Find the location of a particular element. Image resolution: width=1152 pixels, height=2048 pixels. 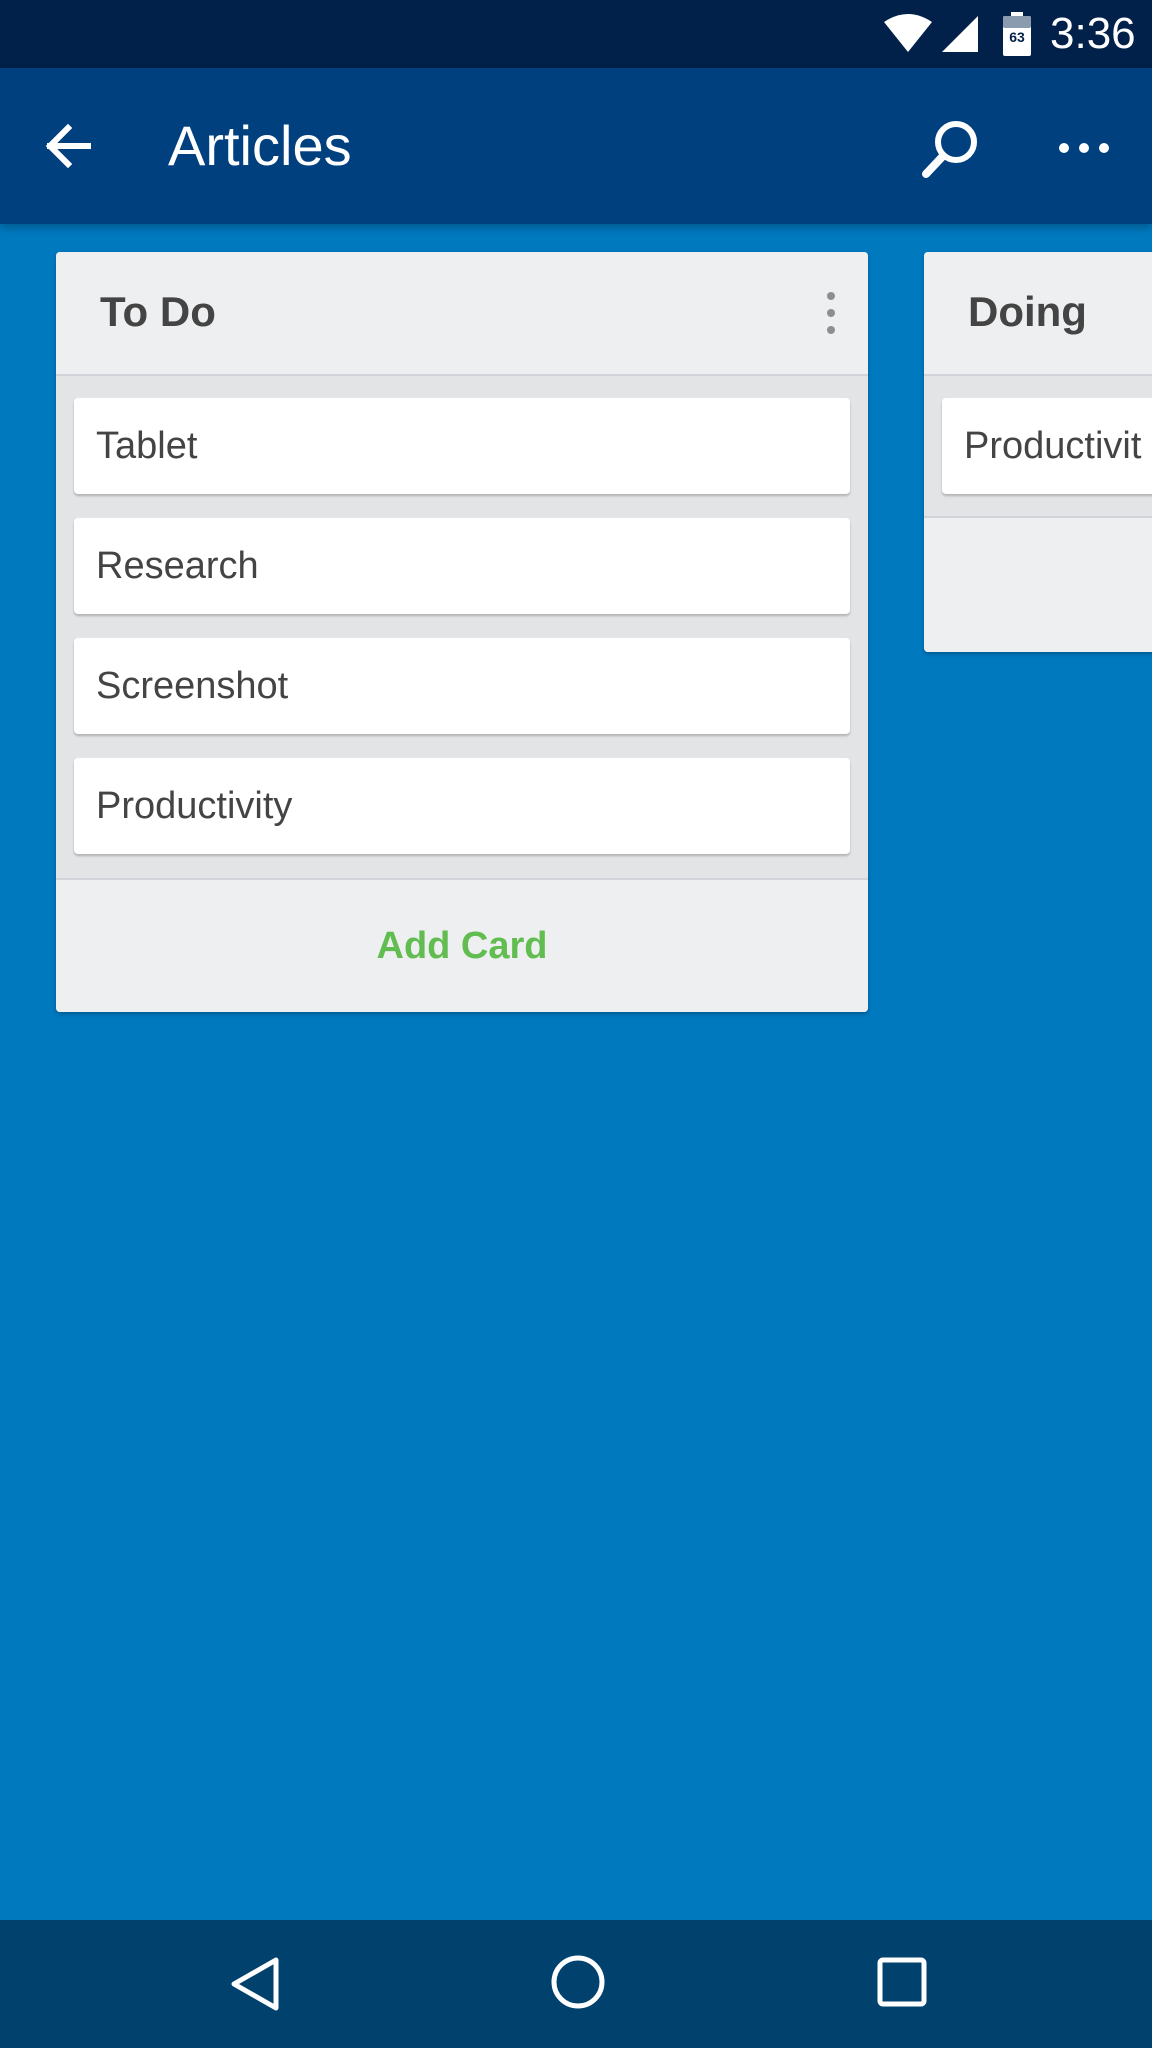

navigation-bar is located at coordinates (576, 1984).